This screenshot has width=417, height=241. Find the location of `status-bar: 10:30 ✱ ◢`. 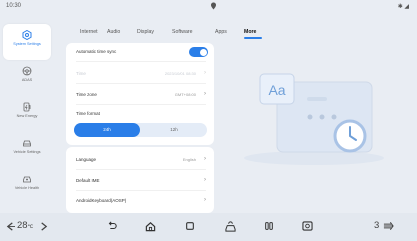

status-bar: 10:30 ✱ ◢ is located at coordinates (208, 7).